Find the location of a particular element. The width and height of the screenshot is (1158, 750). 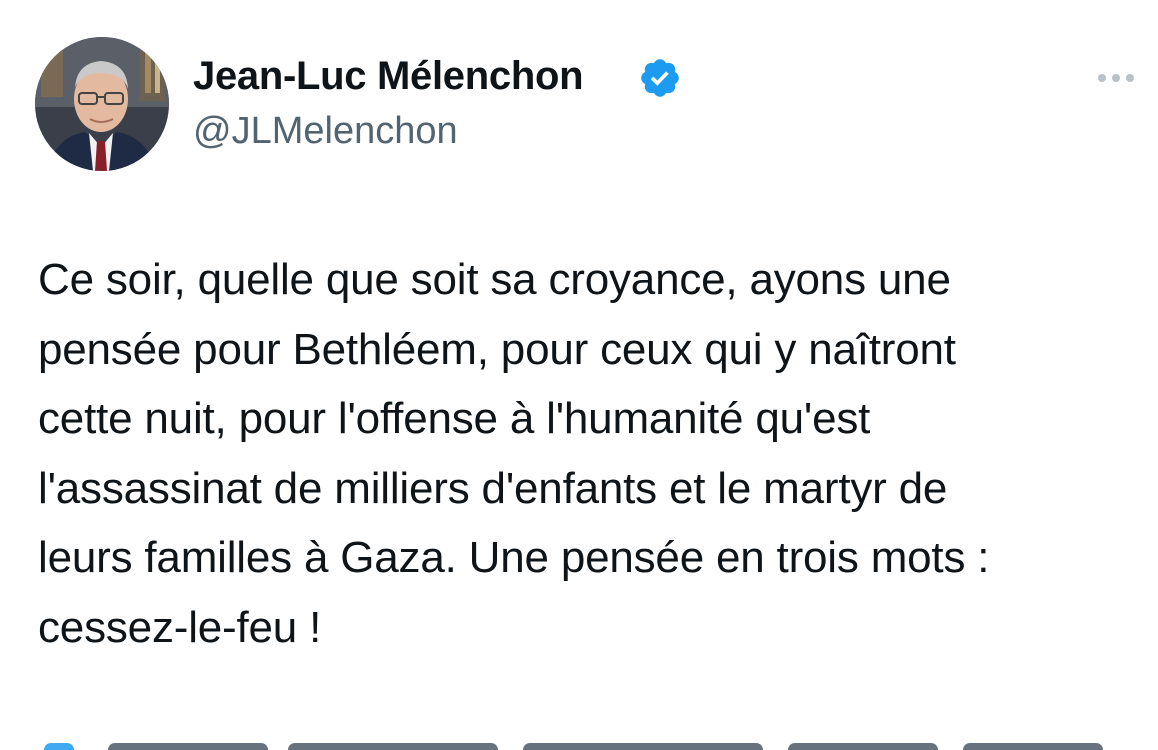

verified-badge-icon is located at coordinates (660, 78).